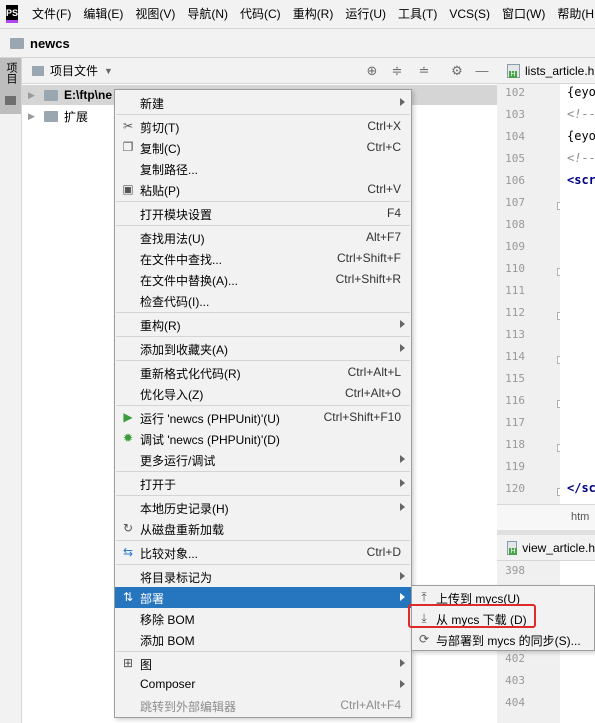  What do you see at coordinates (297, 43) in the screenshot?
I see `navigation-bar: newcs` at bounding box center [297, 43].